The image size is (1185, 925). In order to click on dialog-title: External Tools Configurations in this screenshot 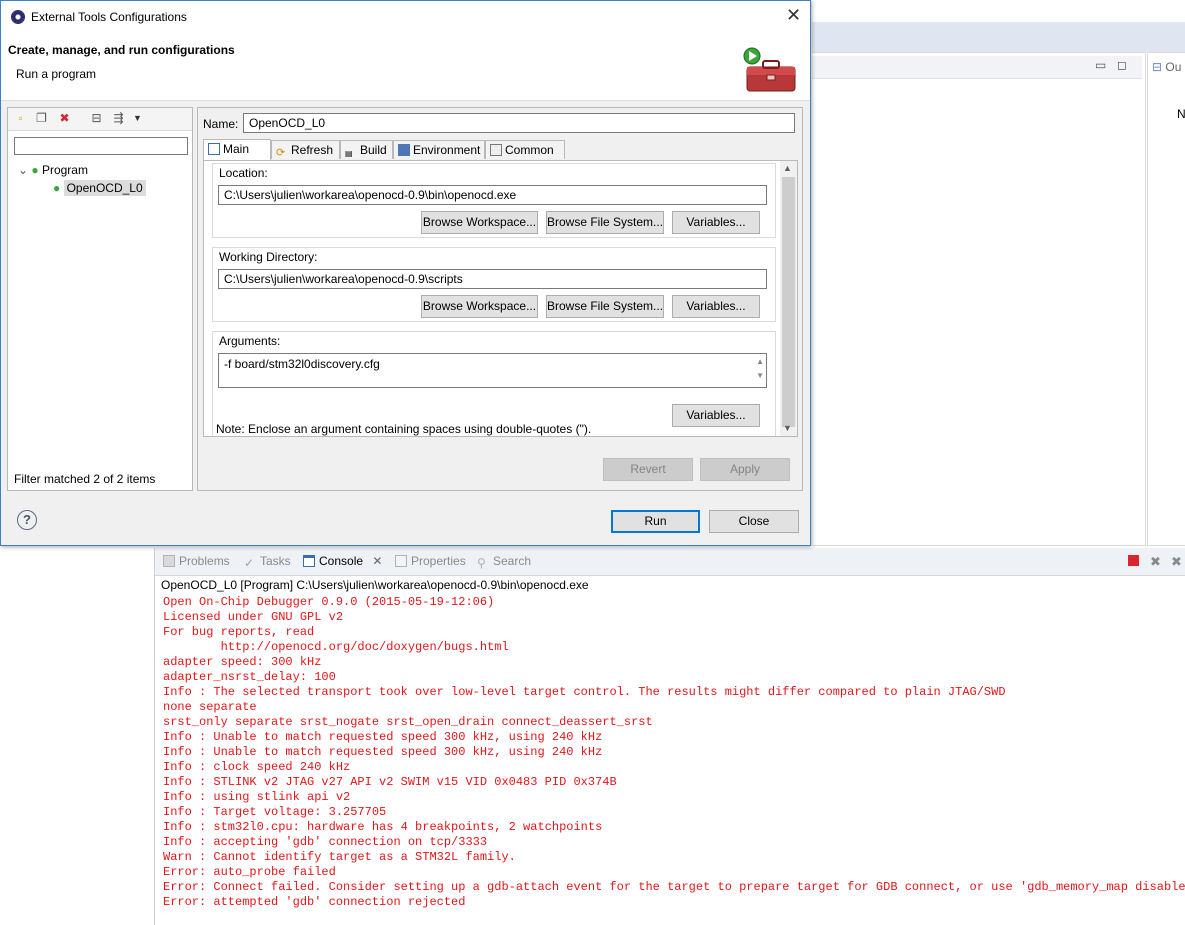, I will do `click(109, 17)`.